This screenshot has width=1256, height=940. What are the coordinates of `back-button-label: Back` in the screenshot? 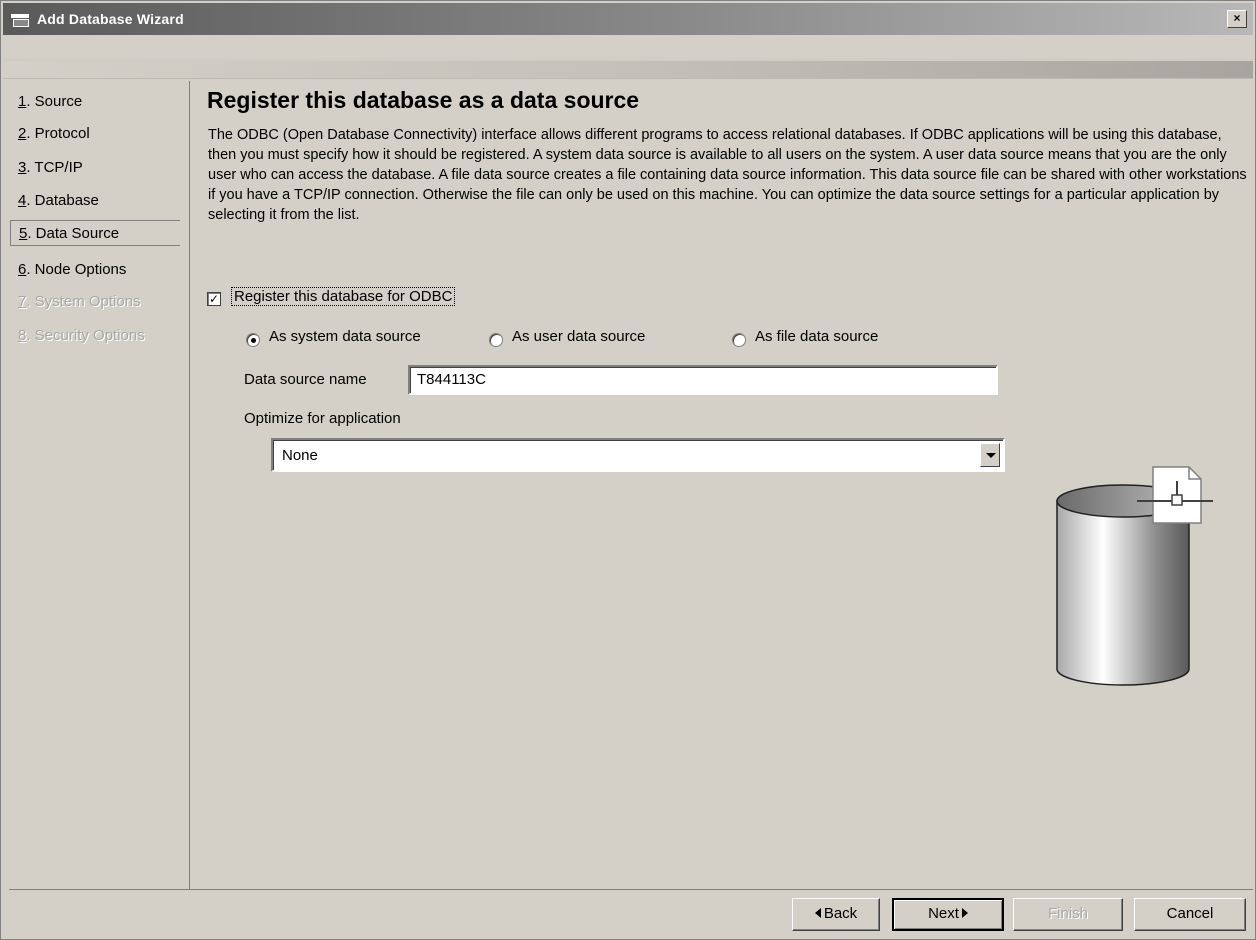 It's located at (840, 913).